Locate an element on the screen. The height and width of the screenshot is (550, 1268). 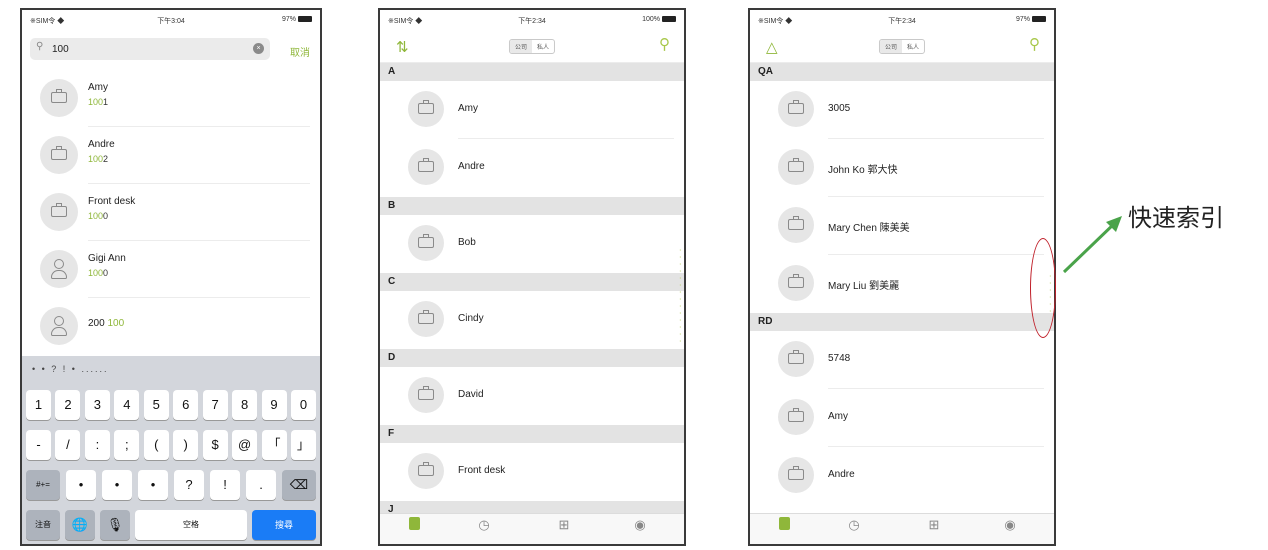
key: ! is located at coordinates (225, 485).